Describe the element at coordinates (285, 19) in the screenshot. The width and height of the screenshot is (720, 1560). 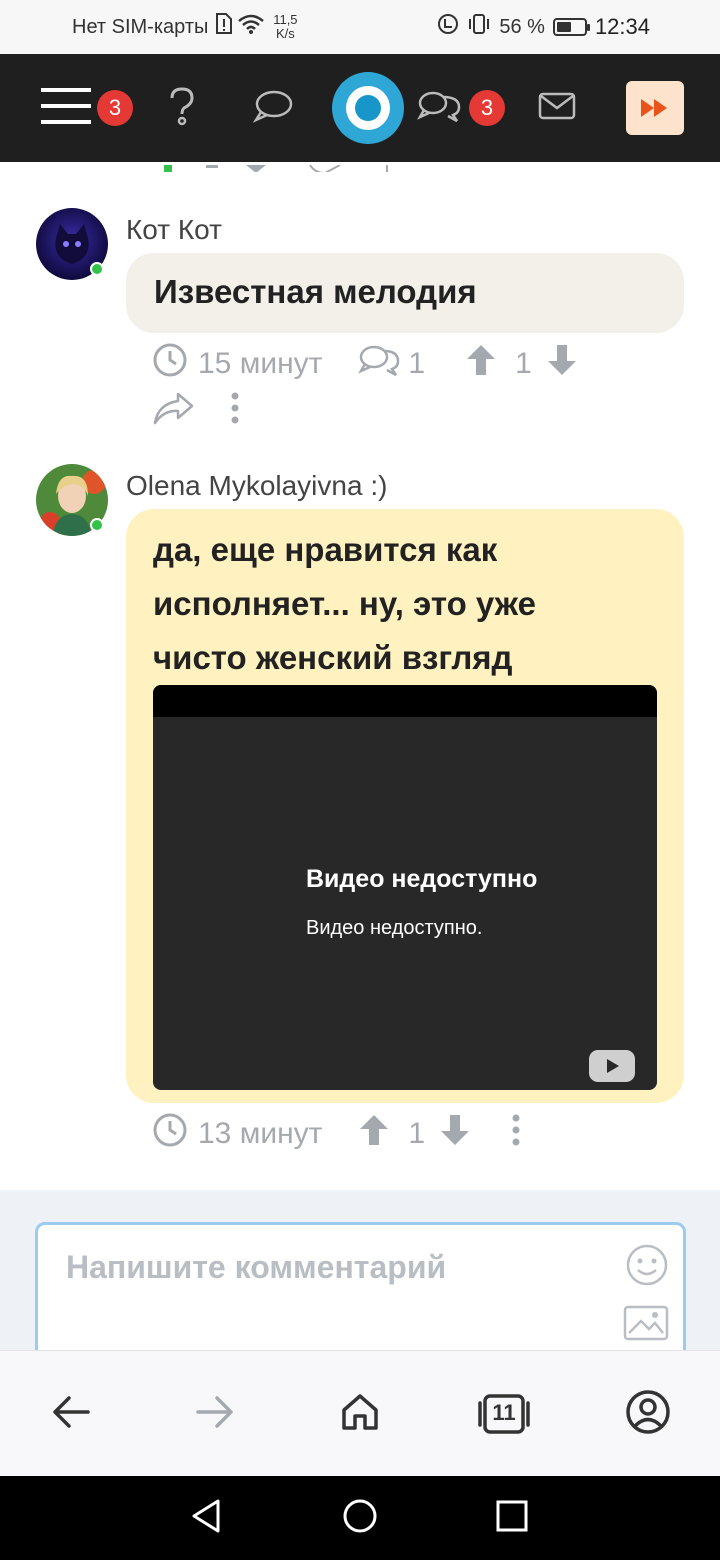
I see `speed-value: 11,5` at that location.